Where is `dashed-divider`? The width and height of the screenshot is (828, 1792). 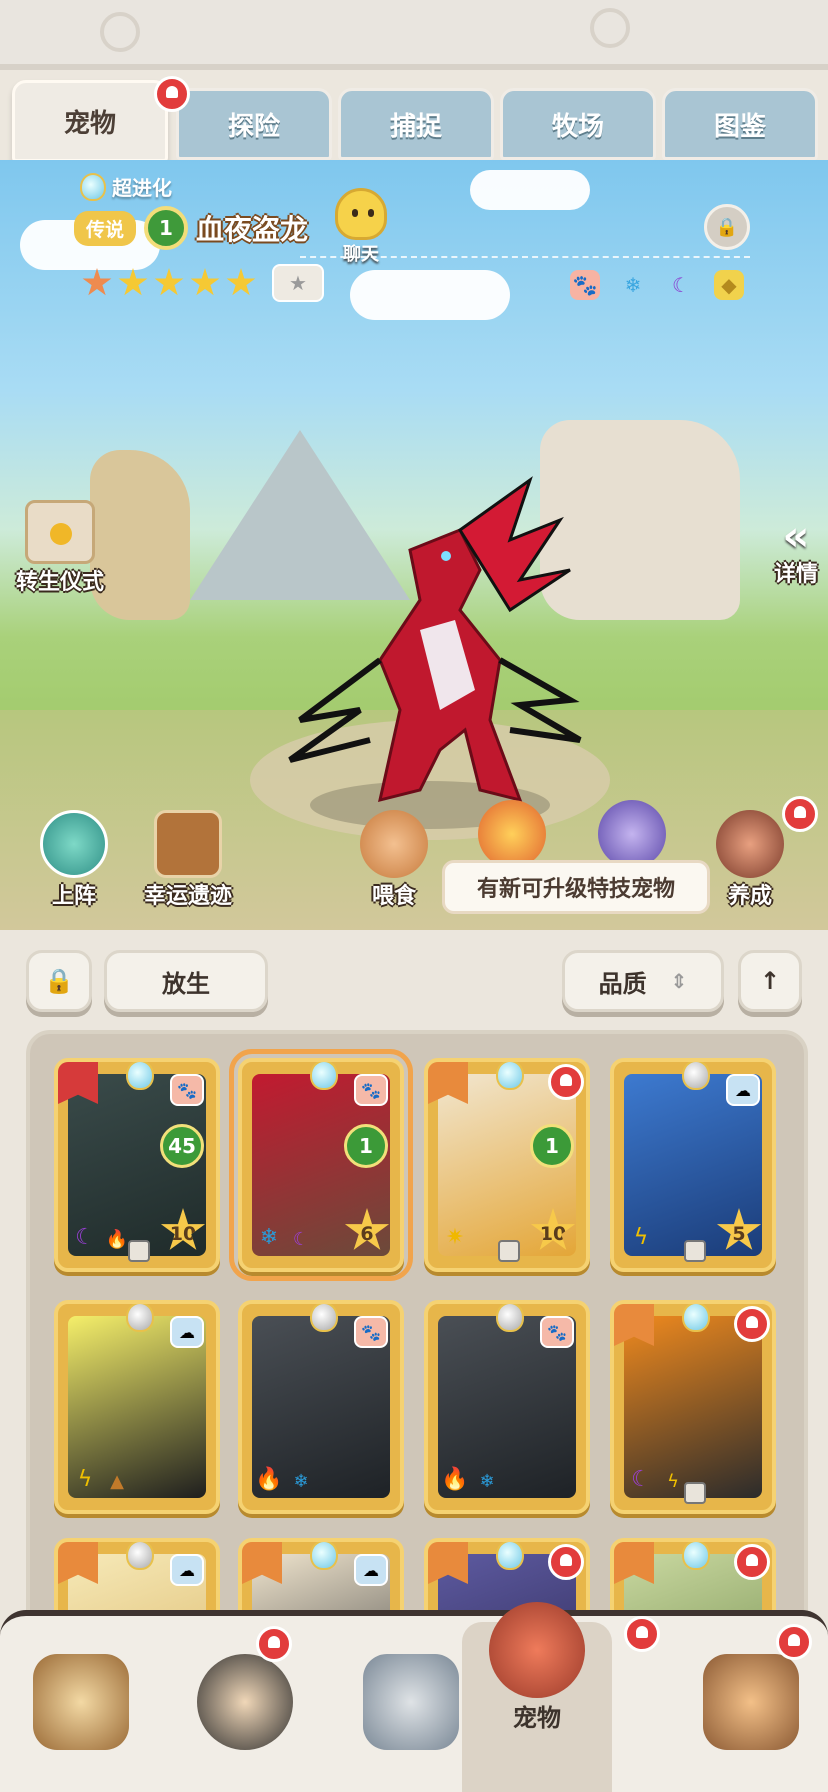 dashed-divider is located at coordinates (525, 257).